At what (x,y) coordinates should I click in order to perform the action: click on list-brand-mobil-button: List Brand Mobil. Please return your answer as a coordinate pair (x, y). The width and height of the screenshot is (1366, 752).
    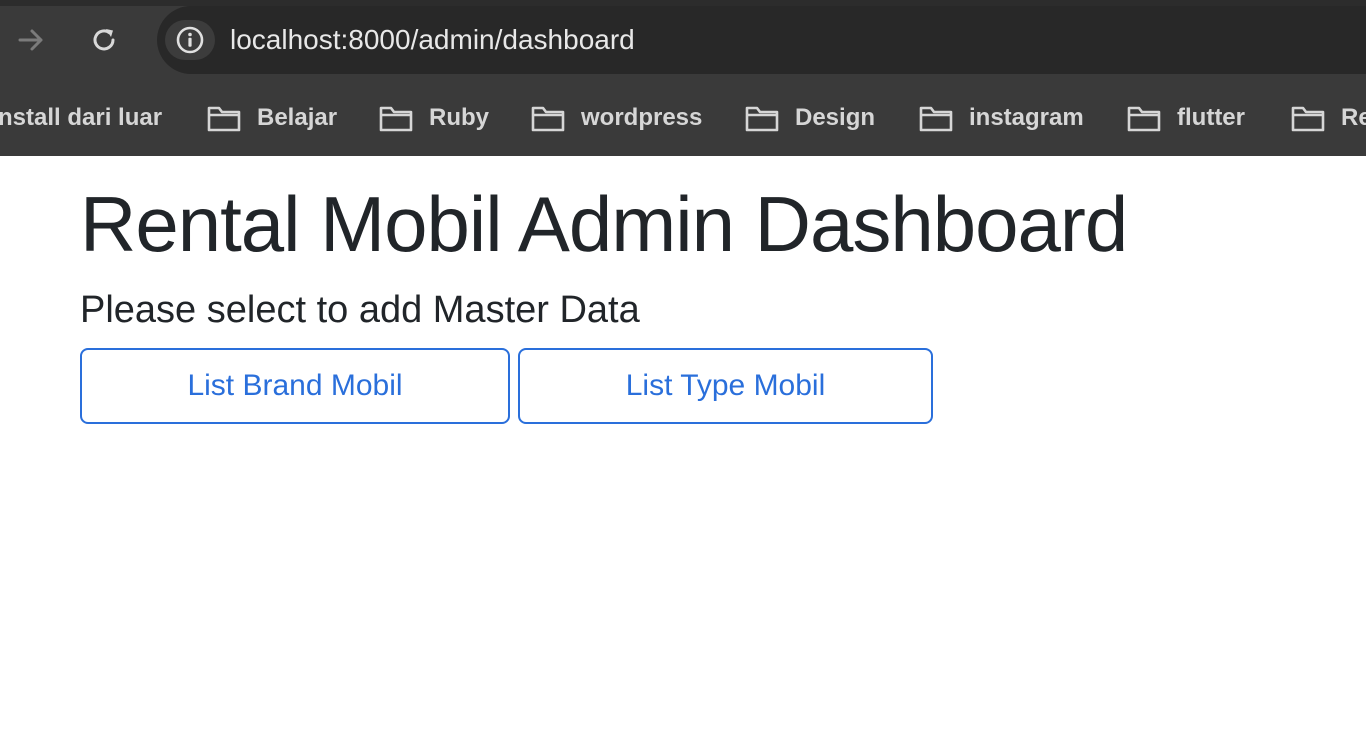
    Looking at the image, I should click on (295, 386).